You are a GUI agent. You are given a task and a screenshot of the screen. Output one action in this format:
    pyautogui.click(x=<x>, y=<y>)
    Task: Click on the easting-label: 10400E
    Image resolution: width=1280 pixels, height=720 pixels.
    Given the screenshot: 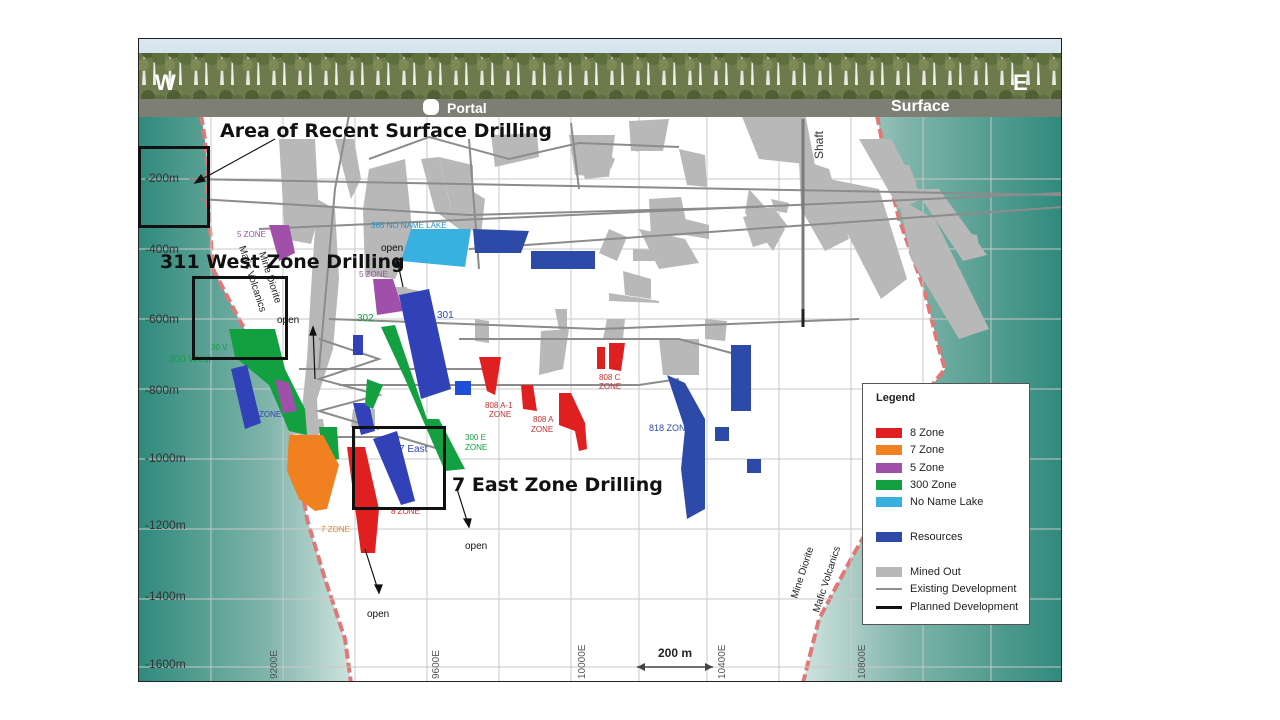 What is the action you would take?
    pyautogui.click(x=722, y=661)
    